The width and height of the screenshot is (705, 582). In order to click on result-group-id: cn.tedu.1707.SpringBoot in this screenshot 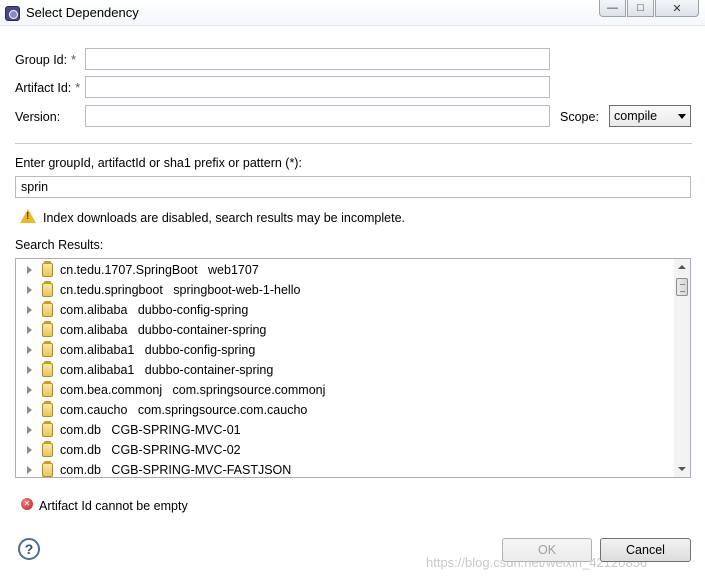, I will do `click(129, 270)`.